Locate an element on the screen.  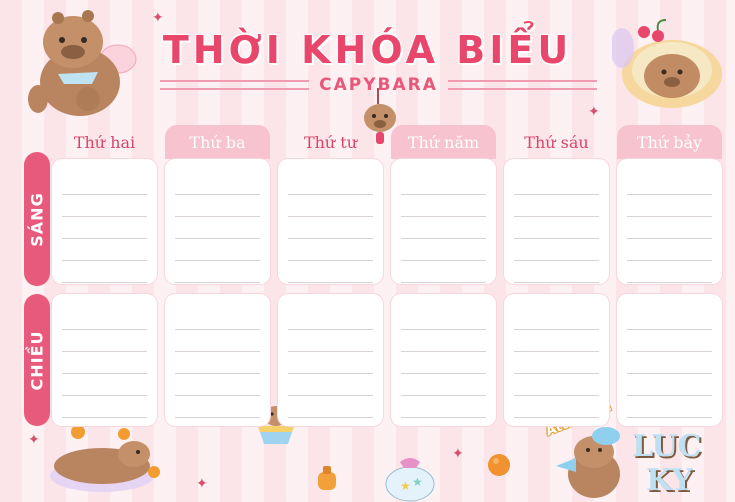
subtitle-divider-right is located at coordinates (522, 85).